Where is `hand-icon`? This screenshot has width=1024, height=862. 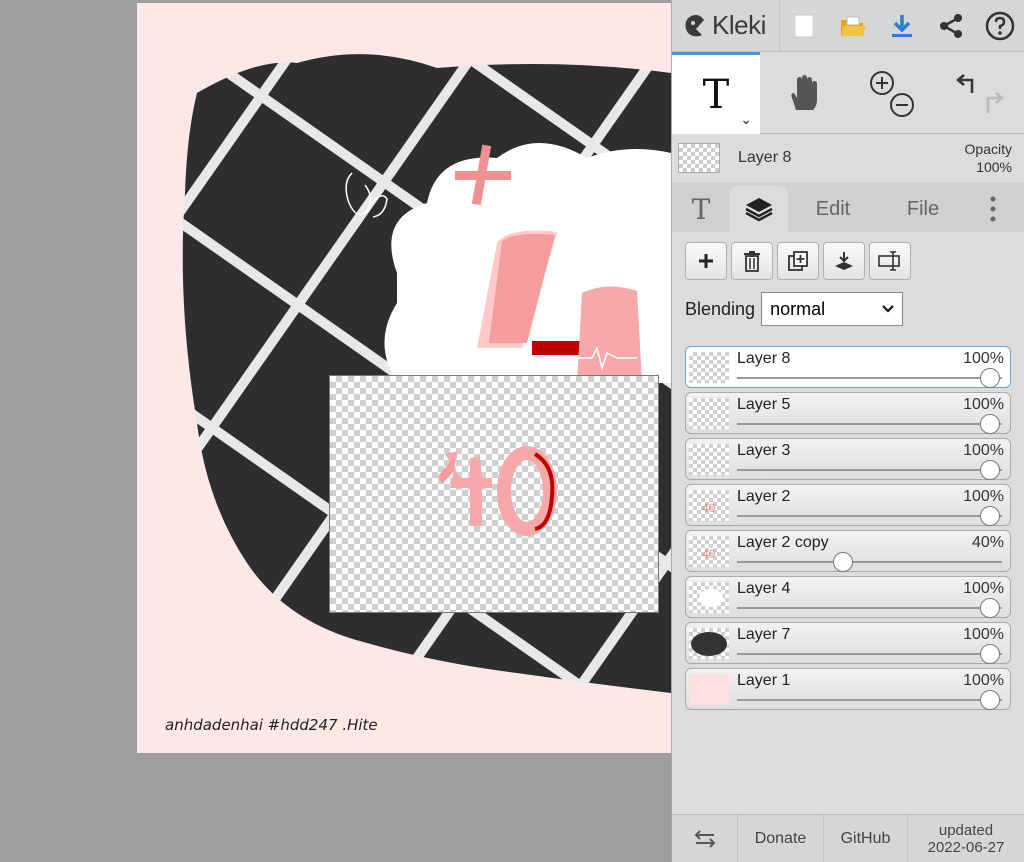 hand-icon is located at coordinates (804, 92).